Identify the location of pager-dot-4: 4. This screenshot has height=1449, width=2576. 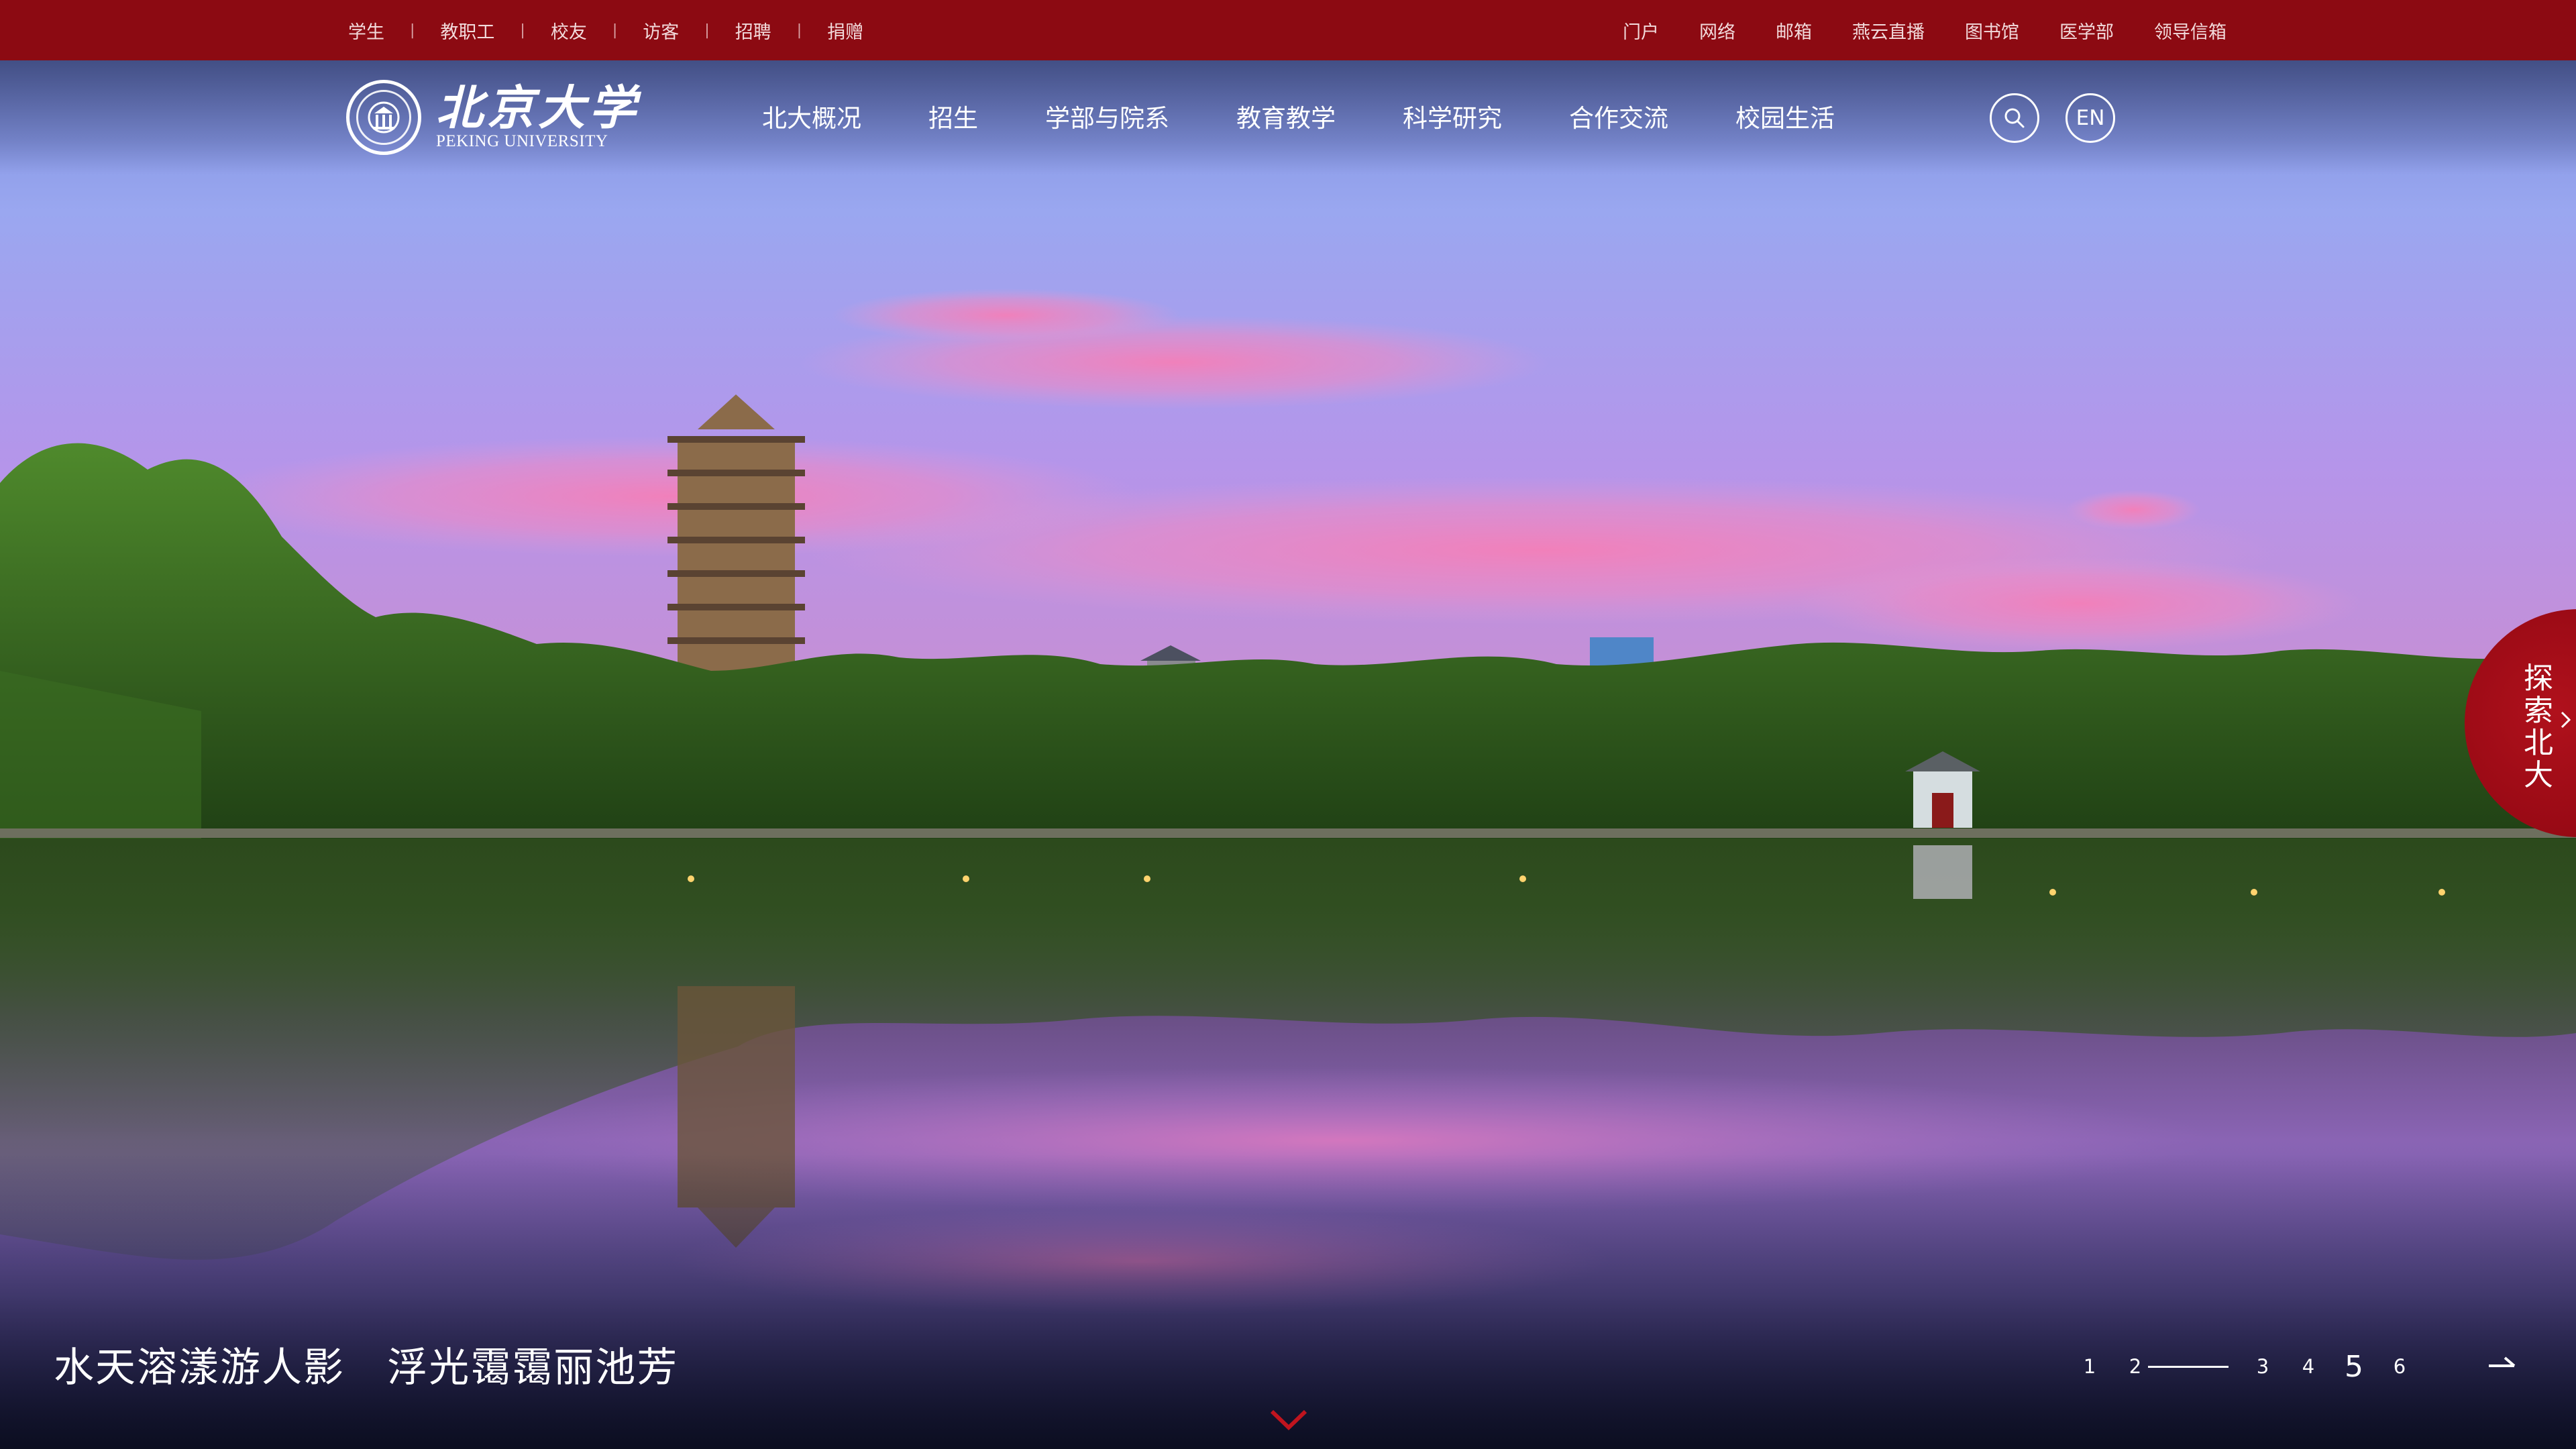
(2308, 1366).